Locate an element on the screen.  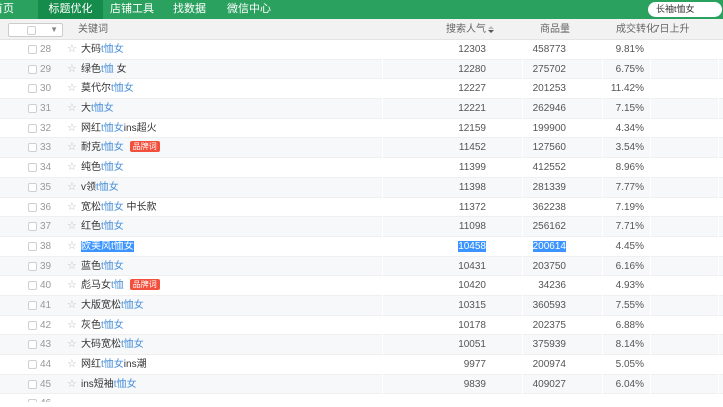
keyword-prefix: 大版宽松 is located at coordinates (101, 305).